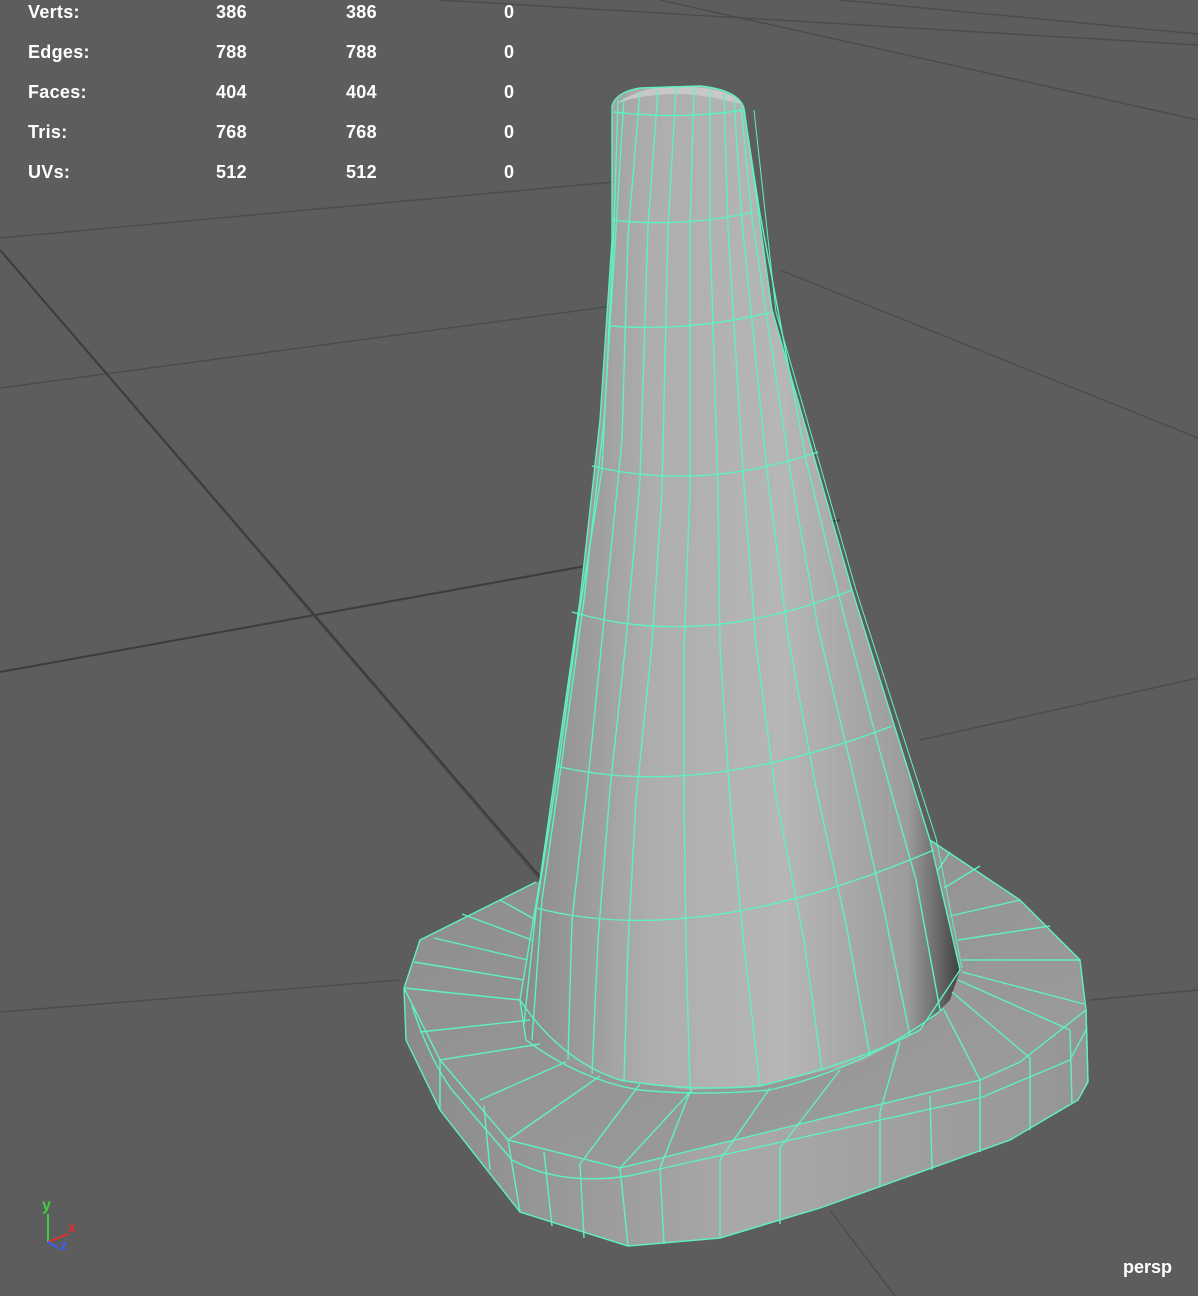  What do you see at coordinates (231, 132) in the screenshot?
I see `hud-total: 768` at bounding box center [231, 132].